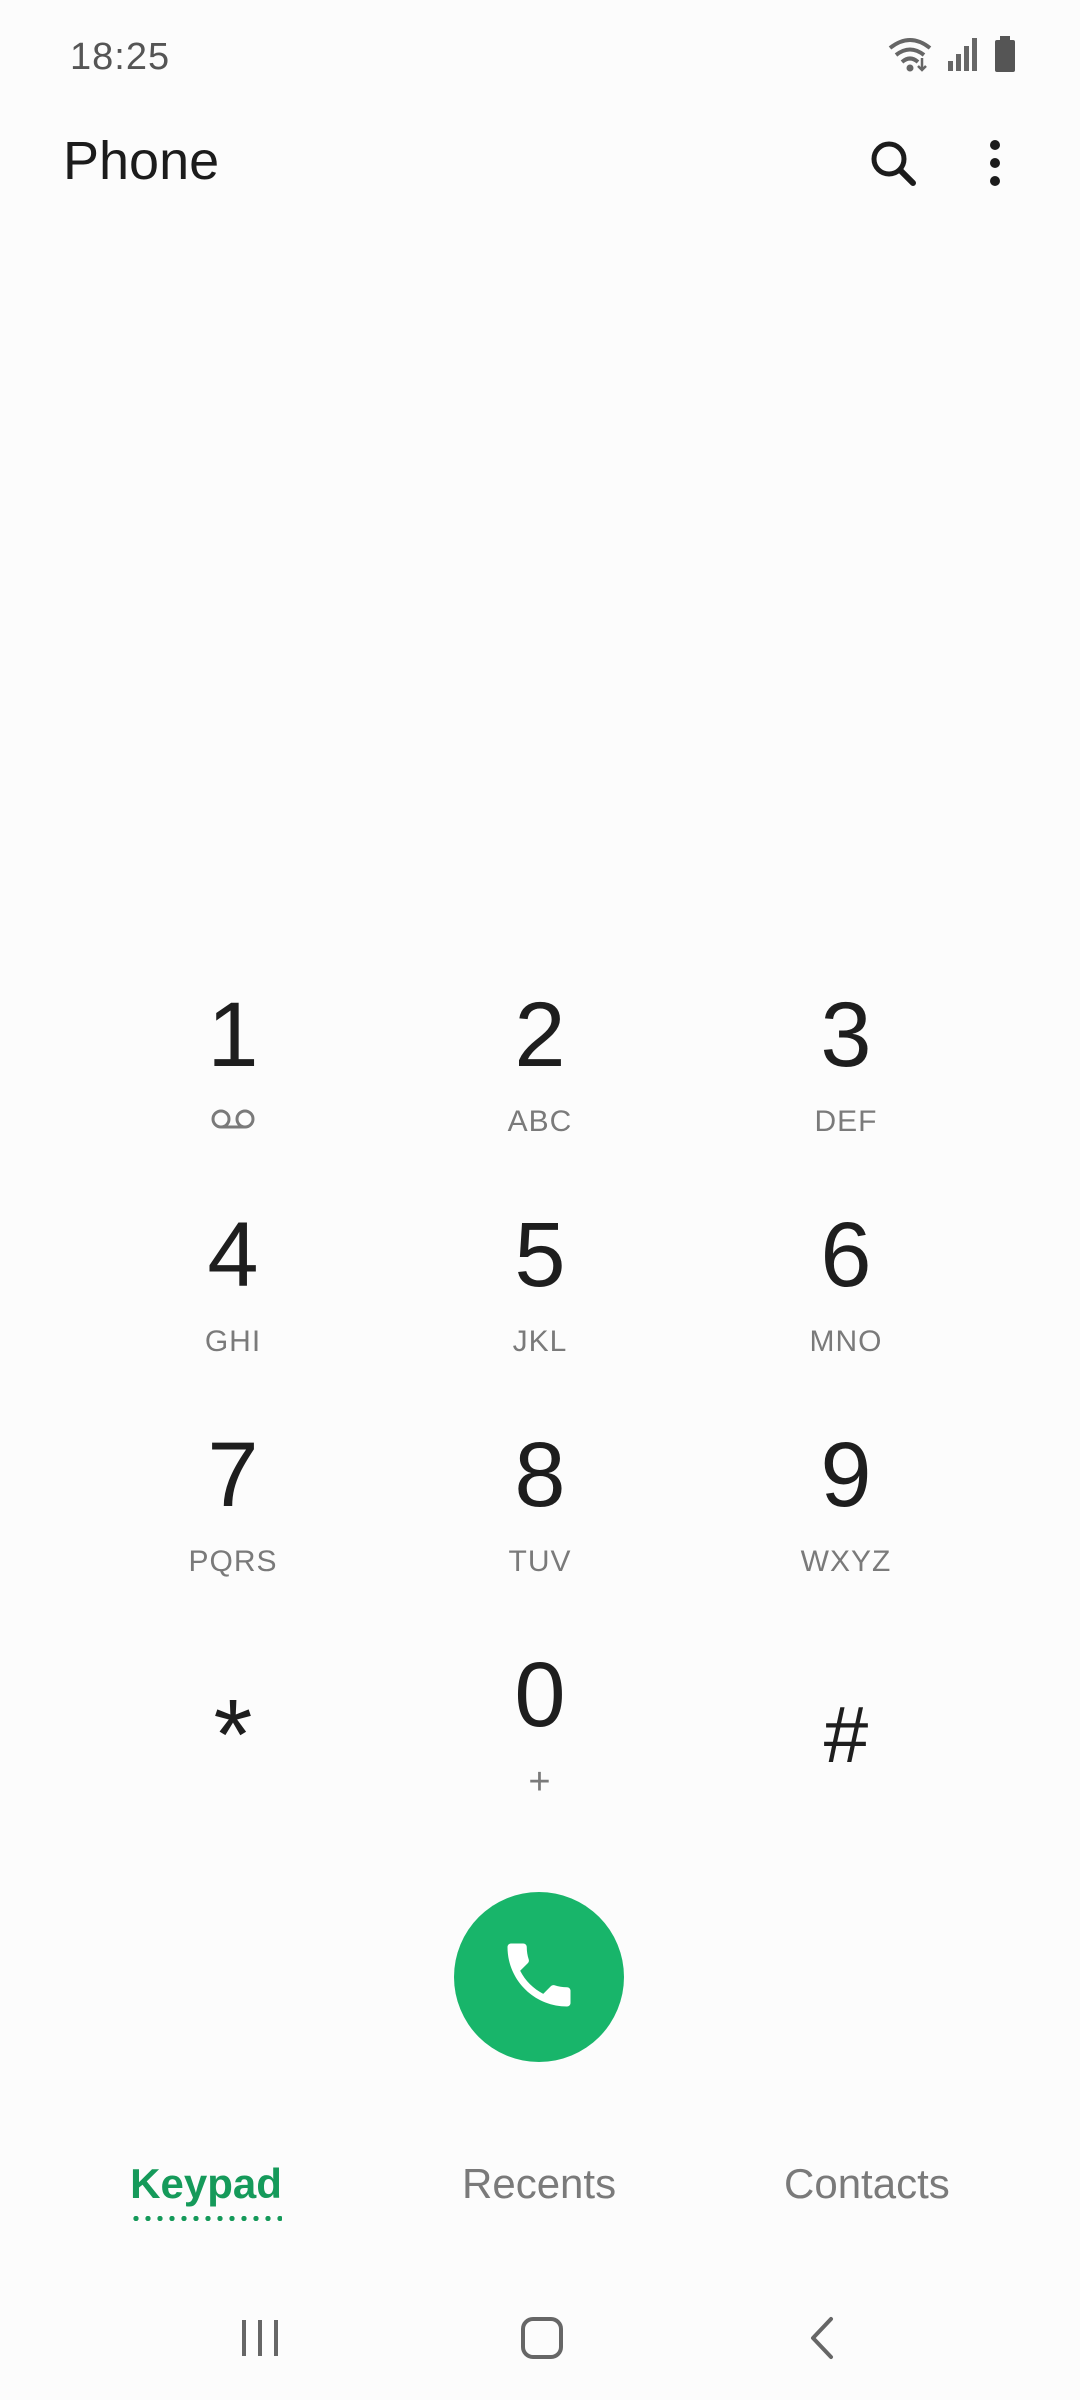 This screenshot has height=2400, width=1080. What do you see at coordinates (120, 57) in the screenshot?
I see `status-time: 18:25` at bounding box center [120, 57].